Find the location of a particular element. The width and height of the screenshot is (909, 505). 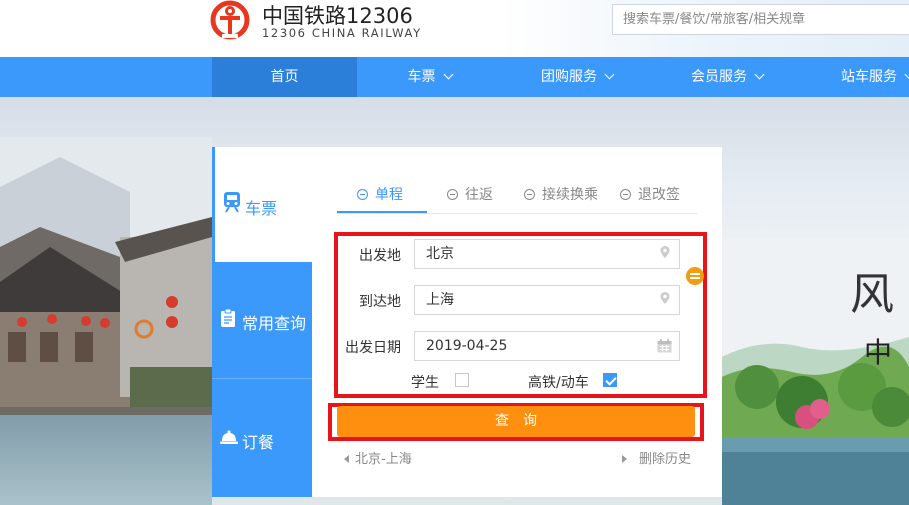

caret-left-icon is located at coordinates (346, 459).